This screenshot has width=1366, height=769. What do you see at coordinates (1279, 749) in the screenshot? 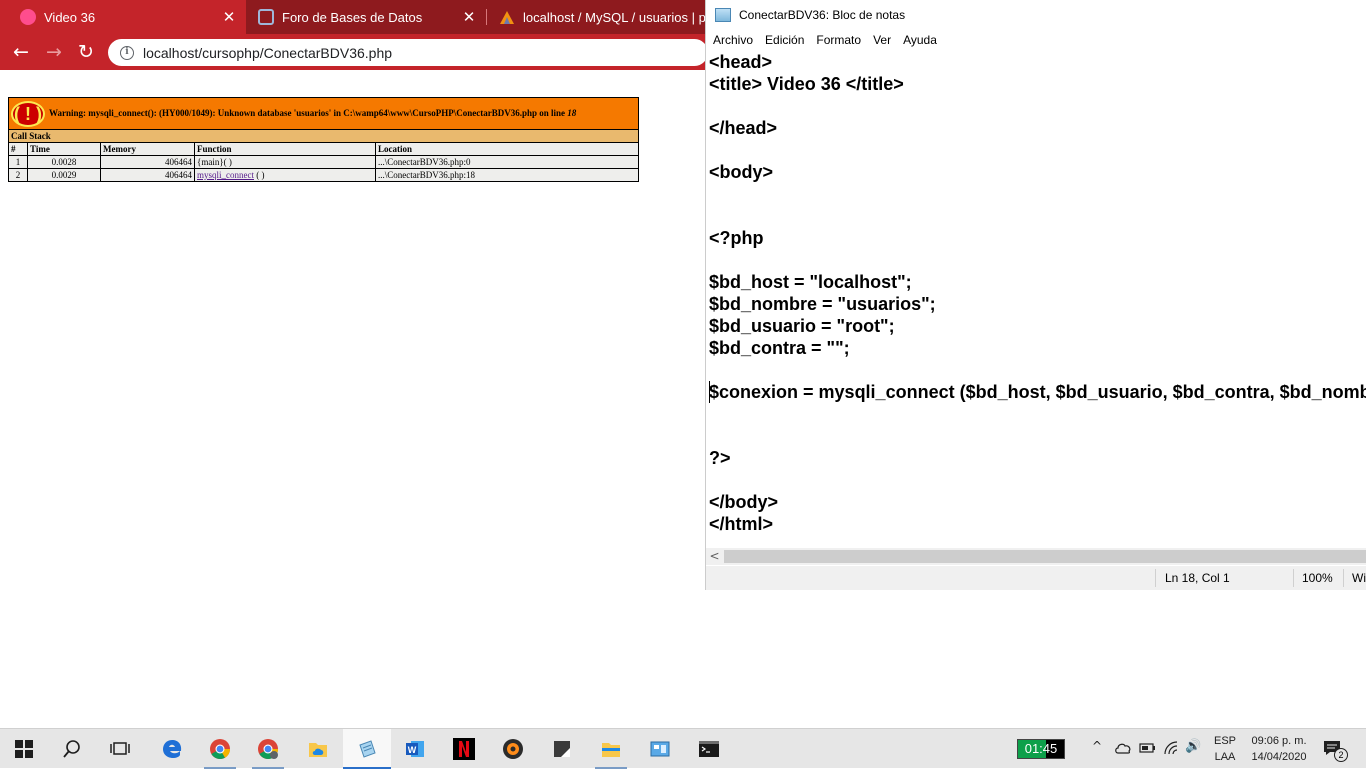
I see `system-clock: 09:06 p. m. 14/04/2020` at bounding box center [1279, 749].